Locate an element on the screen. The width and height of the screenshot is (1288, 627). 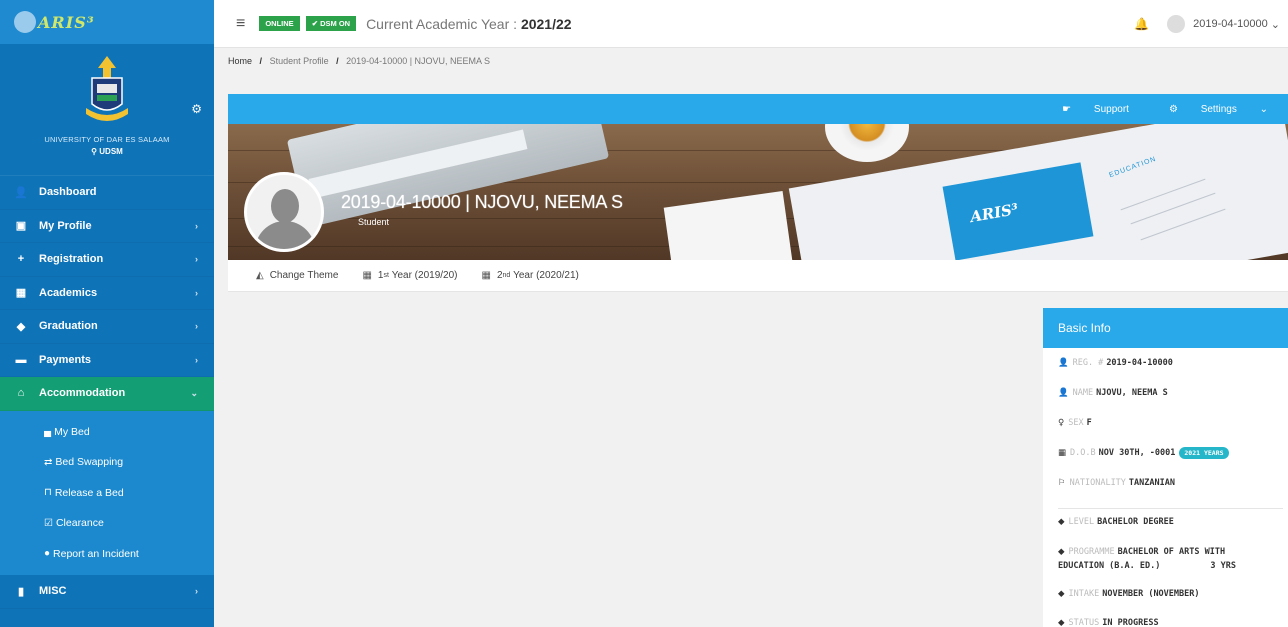
profile-name: 2019-04-10000 | NJOVU, NEEMA S is located at coordinates (482, 202).